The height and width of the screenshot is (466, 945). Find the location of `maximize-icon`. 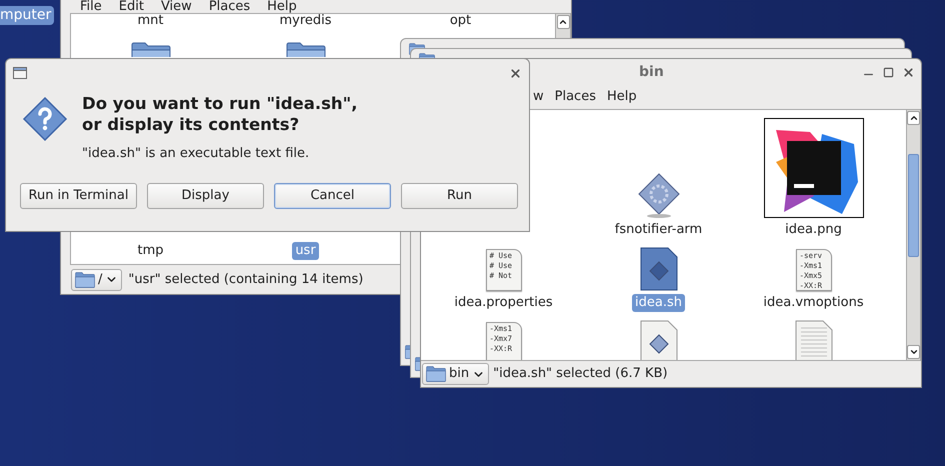

maximize-icon is located at coordinates (888, 72).